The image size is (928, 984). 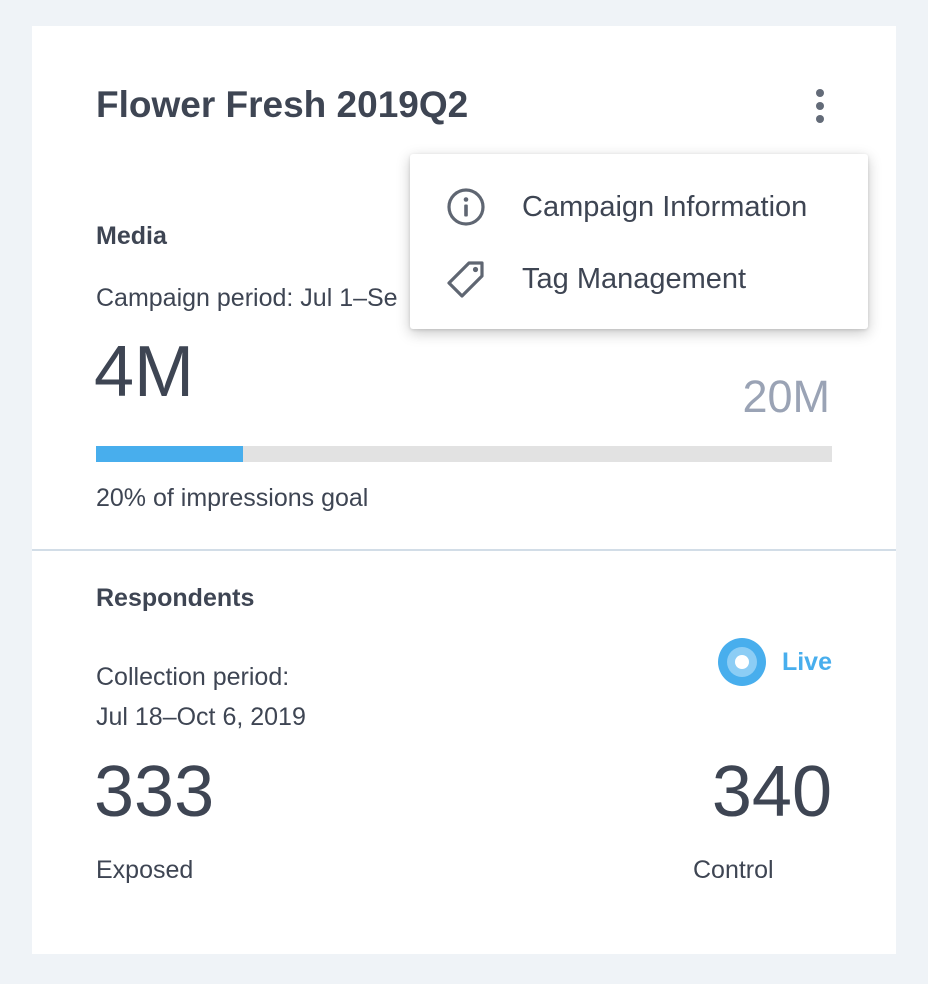 What do you see at coordinates (733, 870) in the screenshot?
I see `control-label: Control` at bounding box center [733, 870].